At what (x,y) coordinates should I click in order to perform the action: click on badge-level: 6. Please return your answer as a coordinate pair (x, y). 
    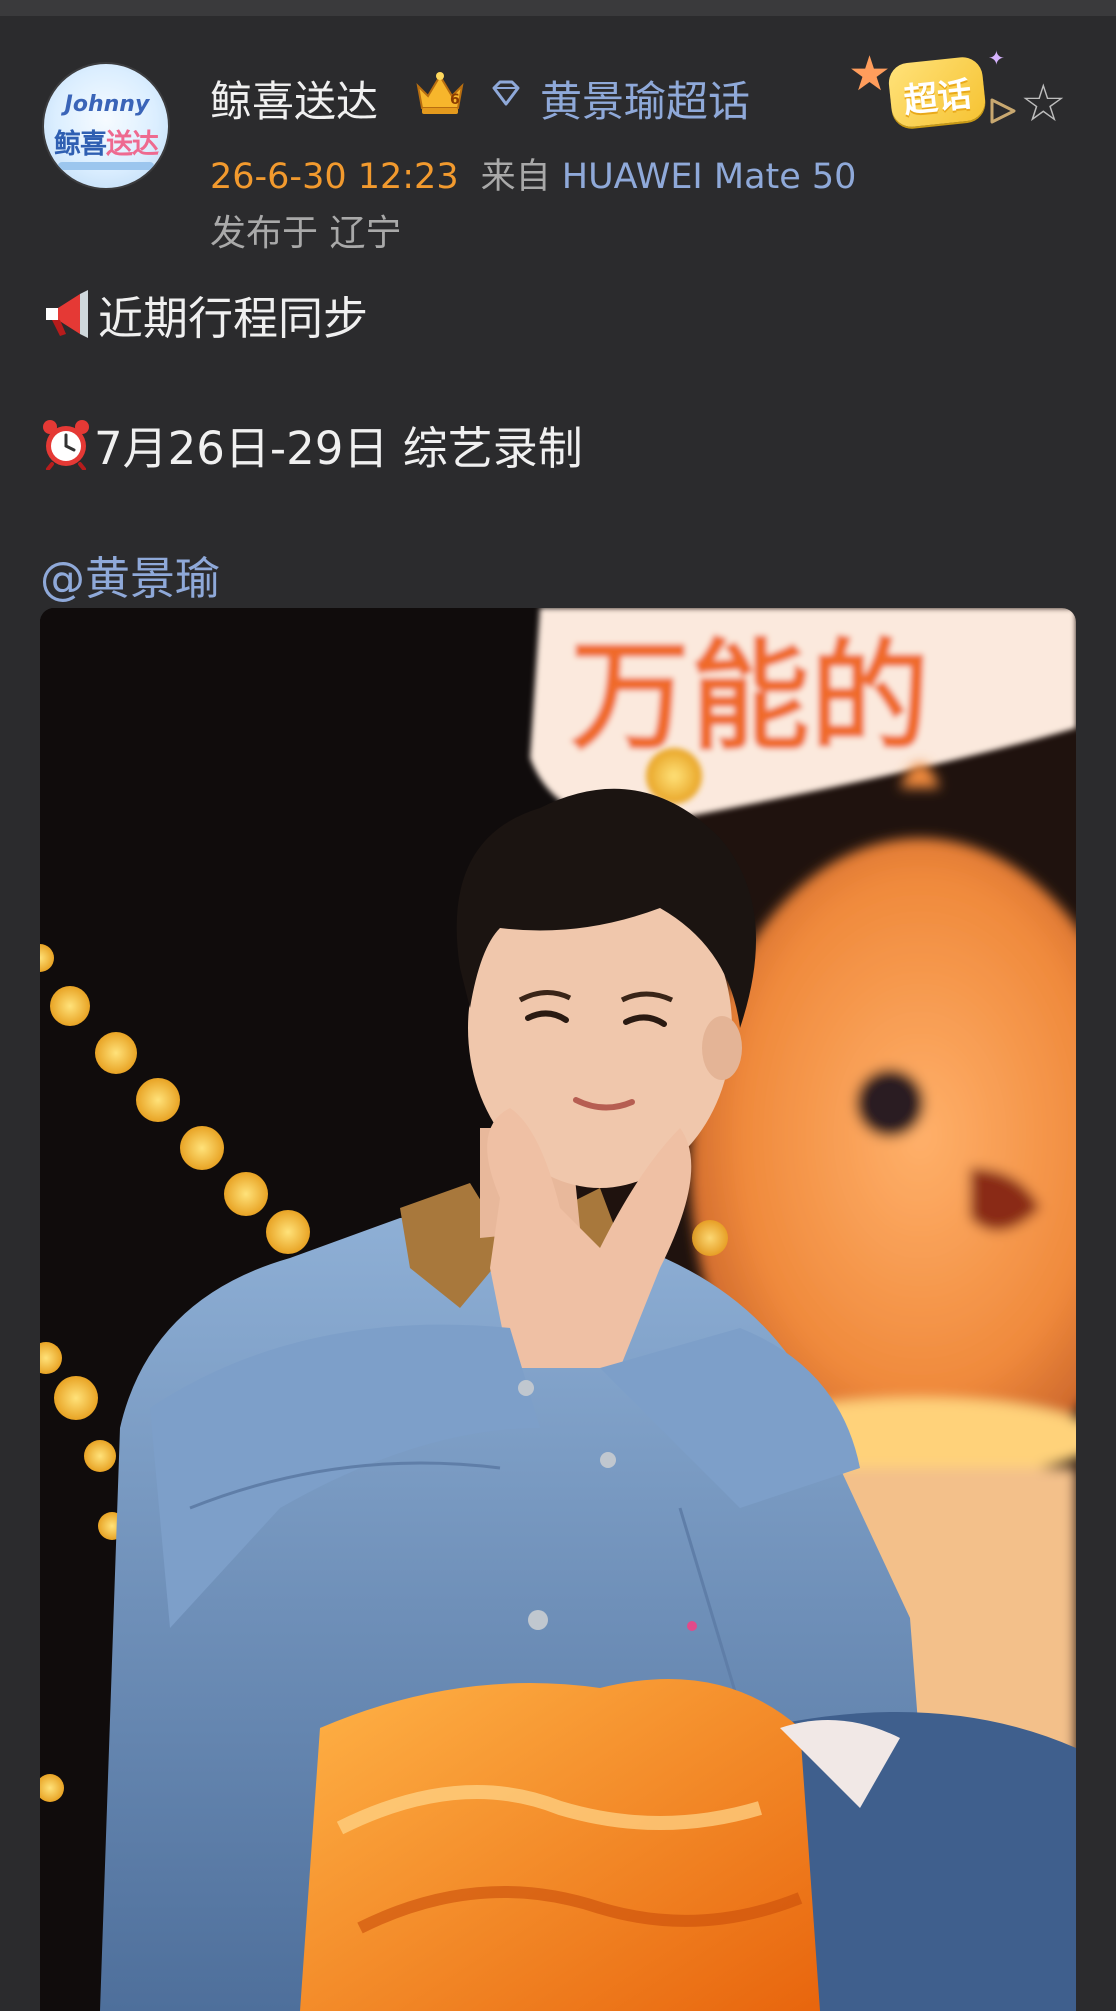
    Looking at the image, I should click on (455, 100).